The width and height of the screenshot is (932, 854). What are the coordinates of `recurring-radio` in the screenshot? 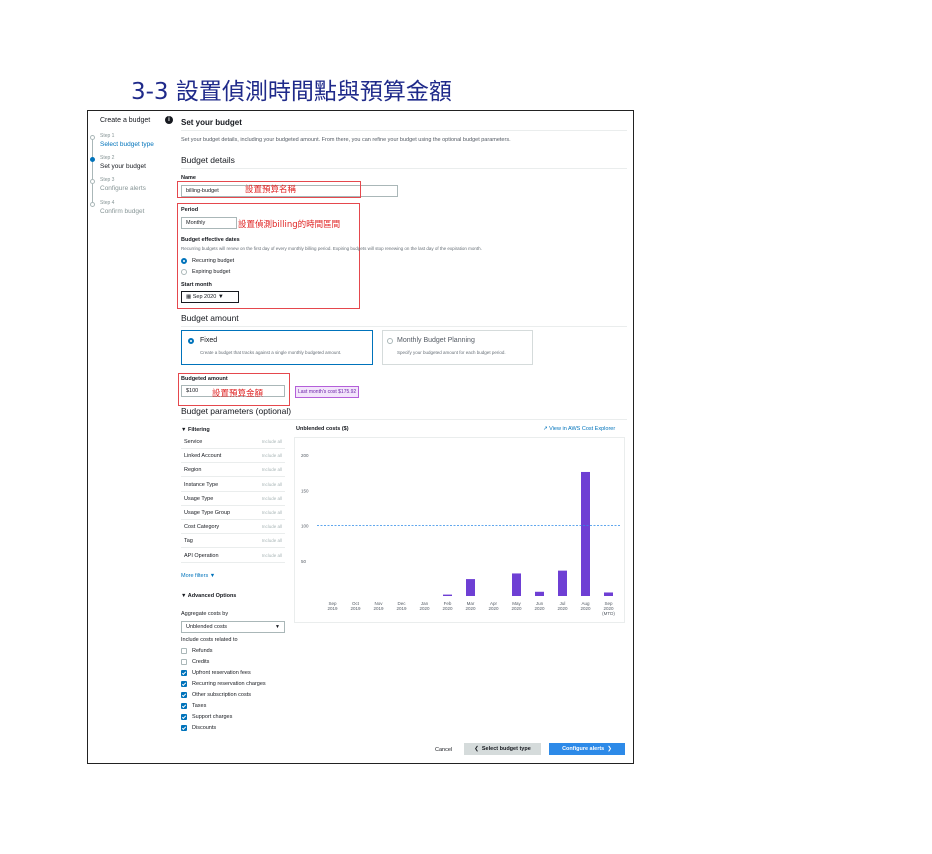 It's located at (184, 261).